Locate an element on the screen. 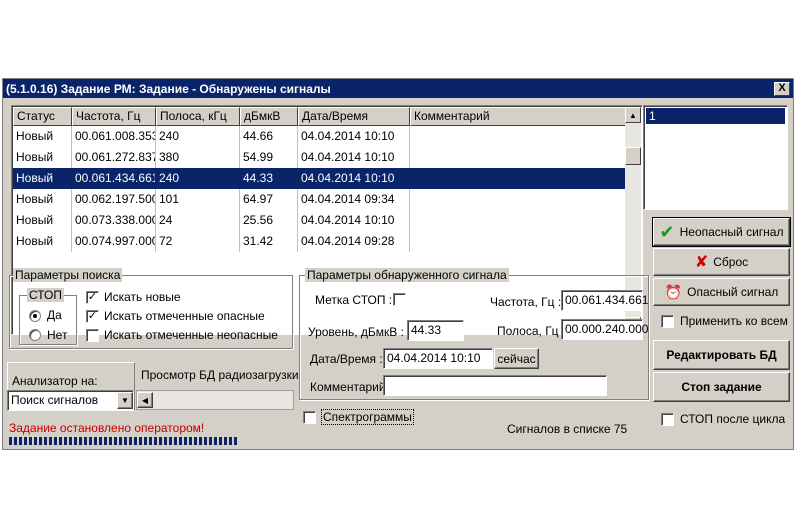 The height and width of the screenshot is (531, 800). task-listbox: 1 is located at coordinates (715, 157).